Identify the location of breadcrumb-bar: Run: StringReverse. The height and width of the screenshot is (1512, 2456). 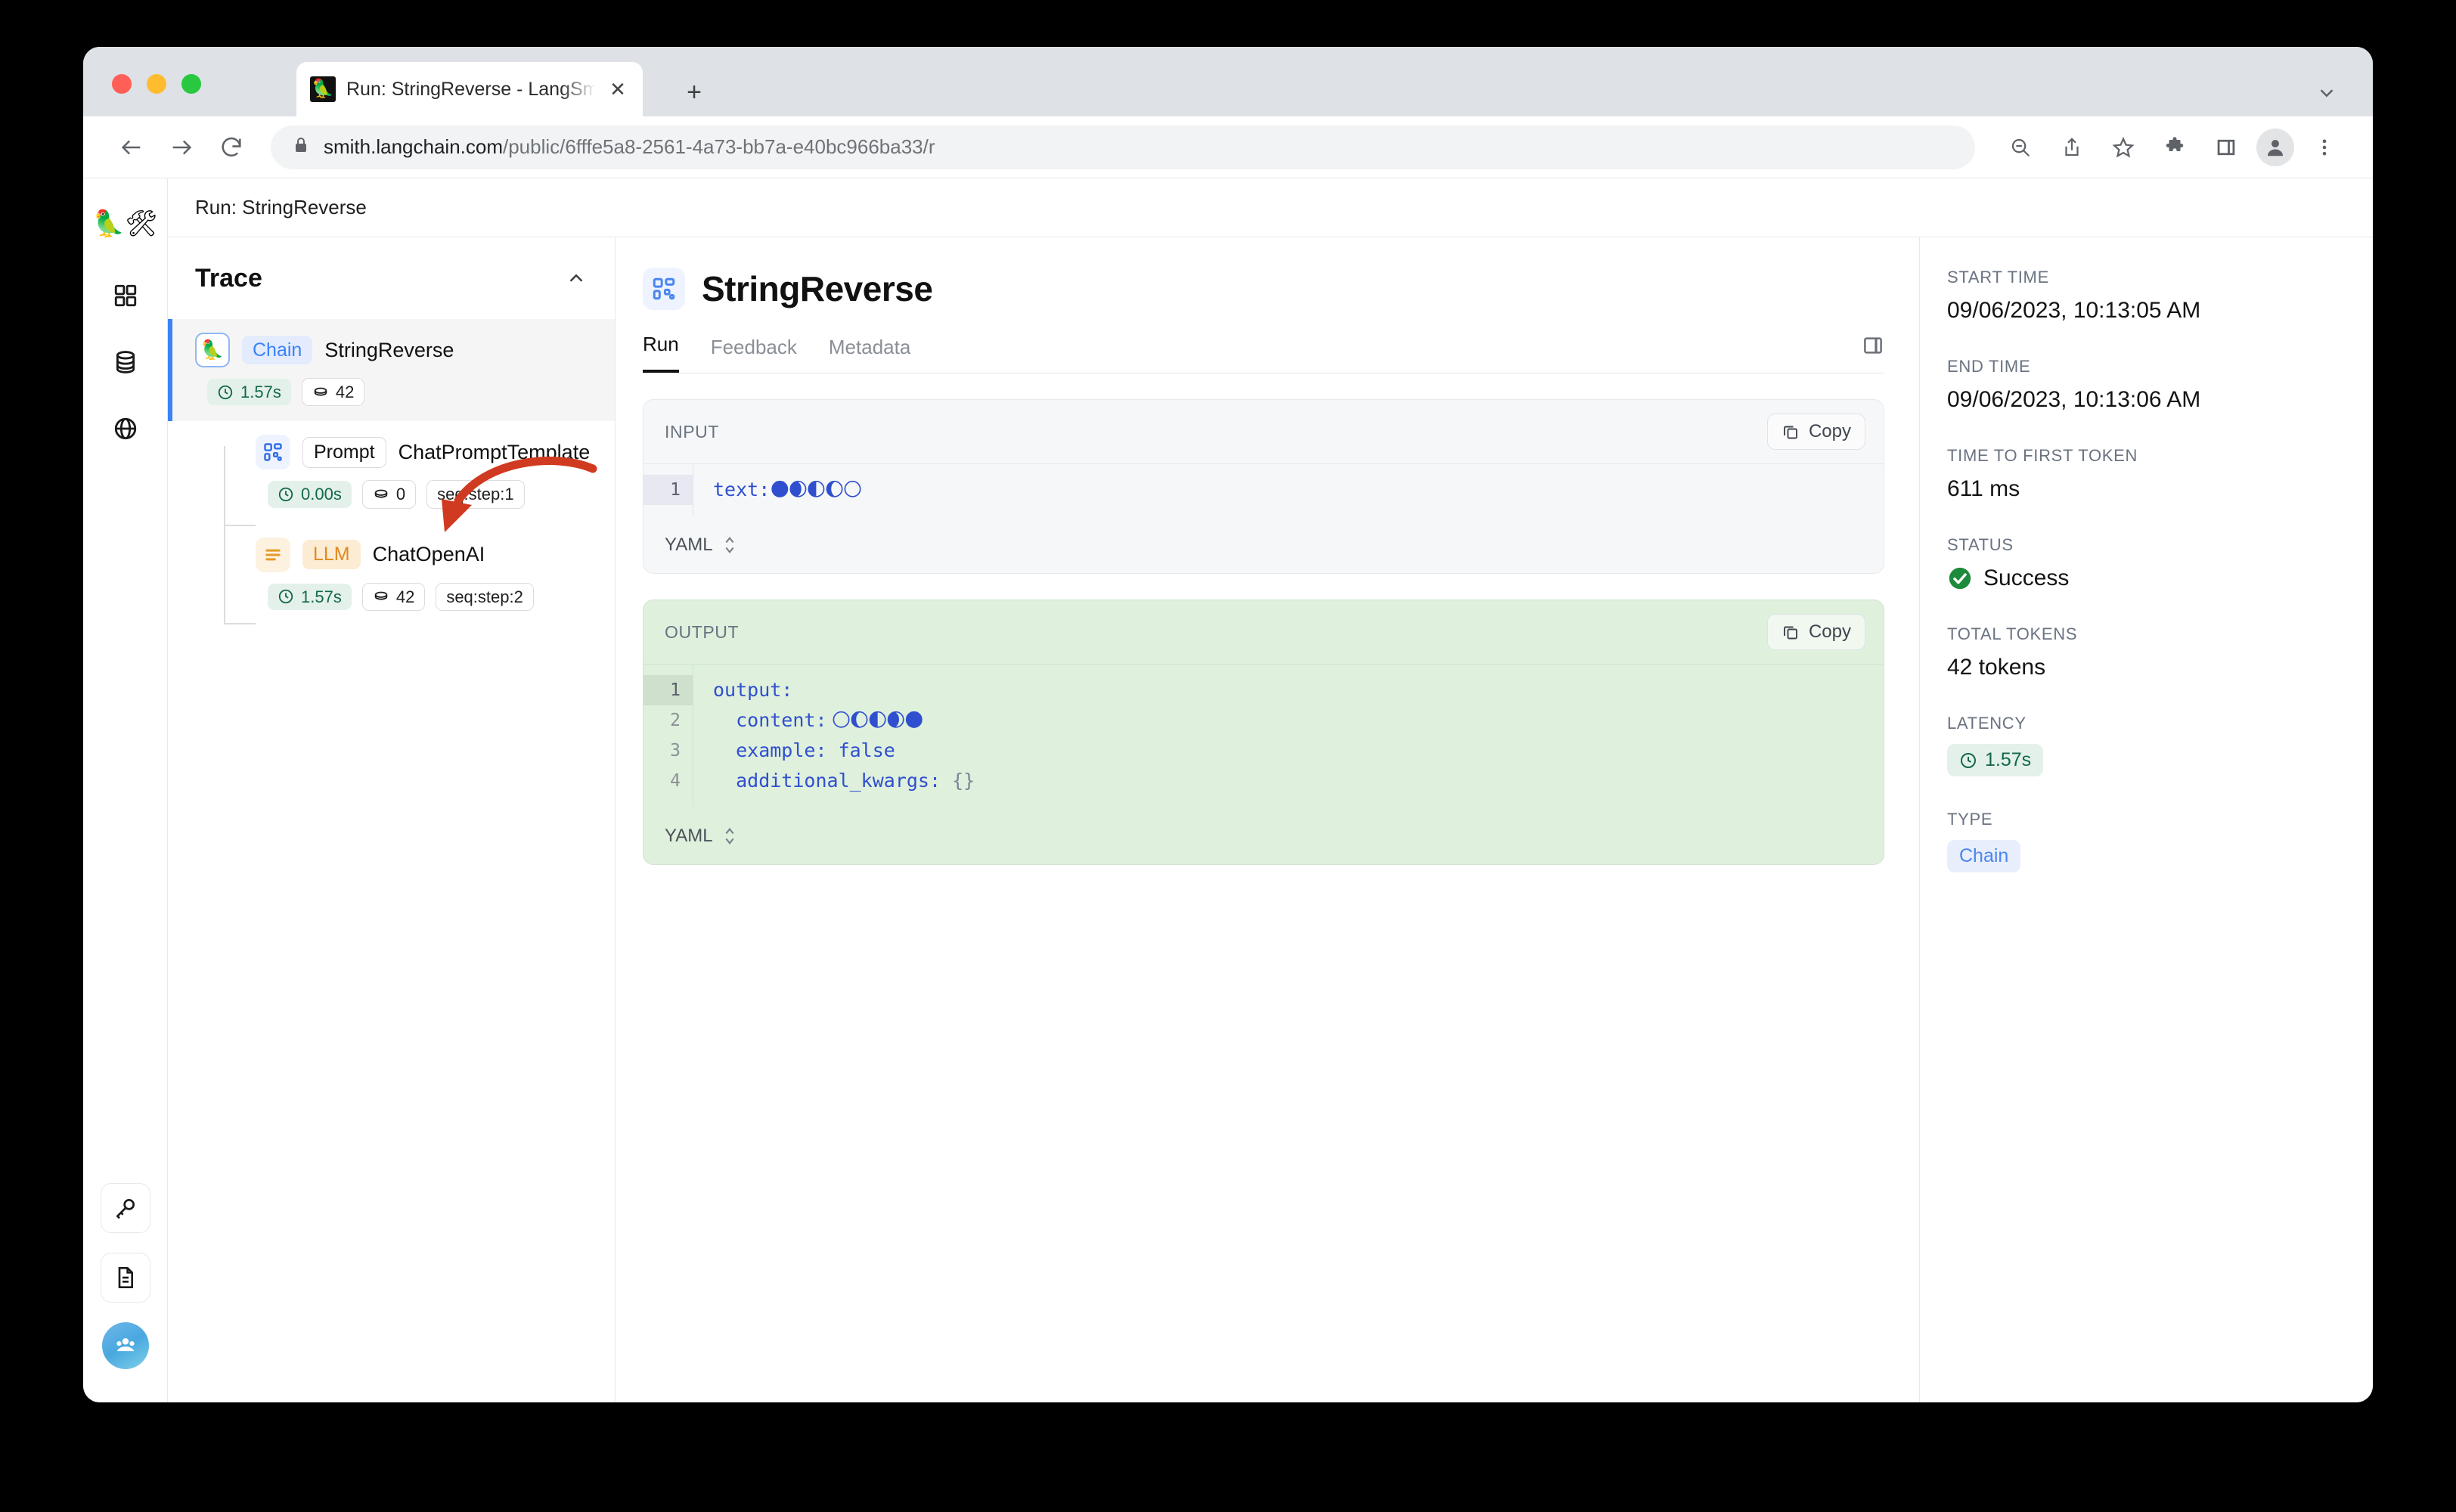
(1270, 208).